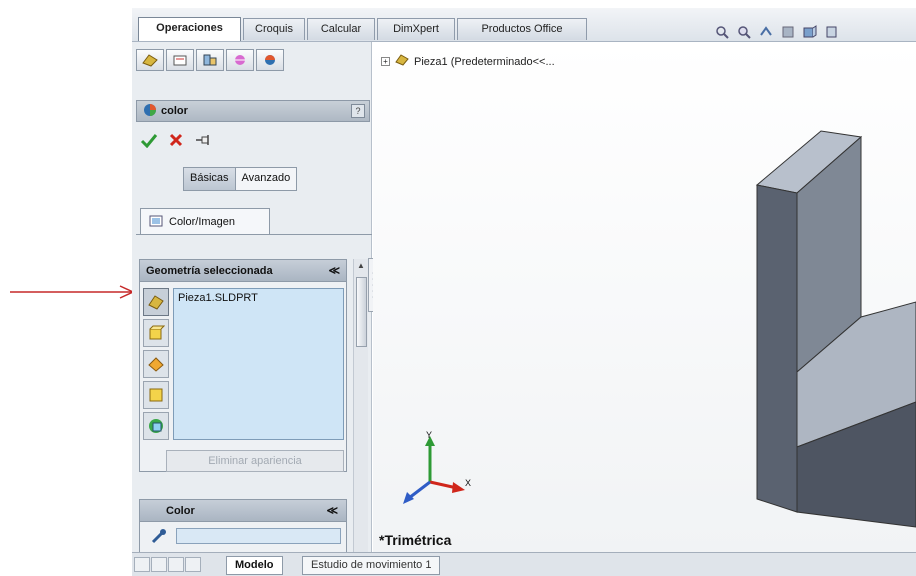 This screenshot has width=916, height=576. Describe the element at coordinates (180, 510) in the screenshot. I see `color-group-title: Color` at that location.